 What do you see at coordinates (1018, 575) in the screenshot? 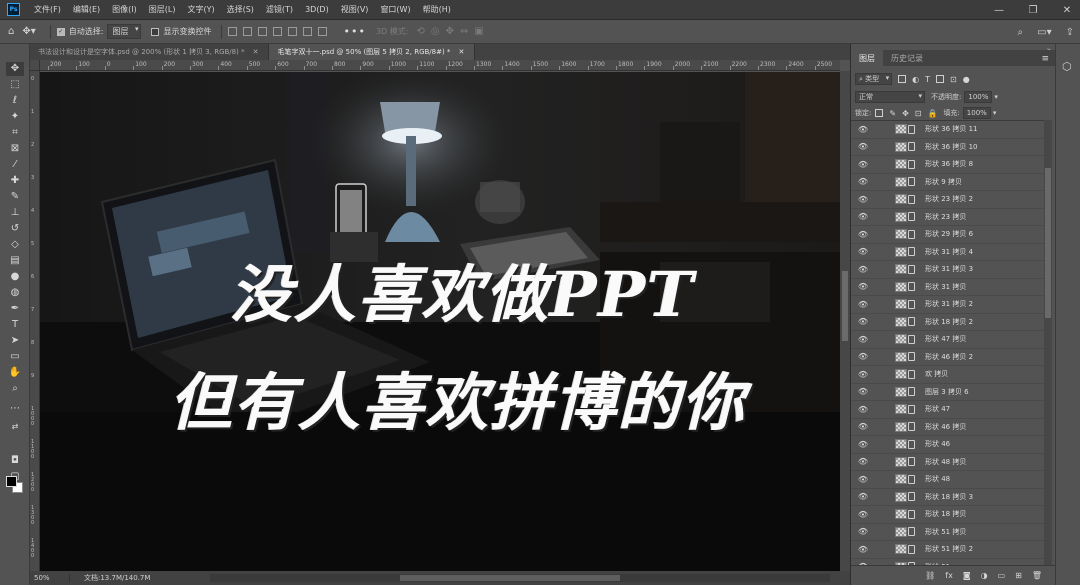
I see `new-layer-icon: ⊞` at bounding box center [1018, 575].